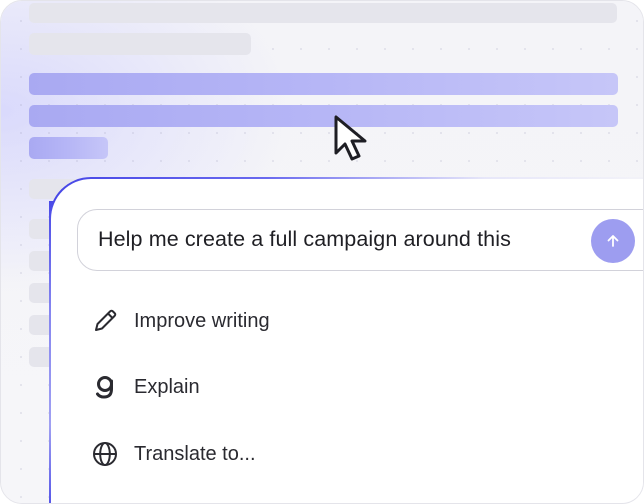 Image resolution: width=644 pixels, height=504 pixels. I want to click on menu-item-label: Explain, so click(167, 386).